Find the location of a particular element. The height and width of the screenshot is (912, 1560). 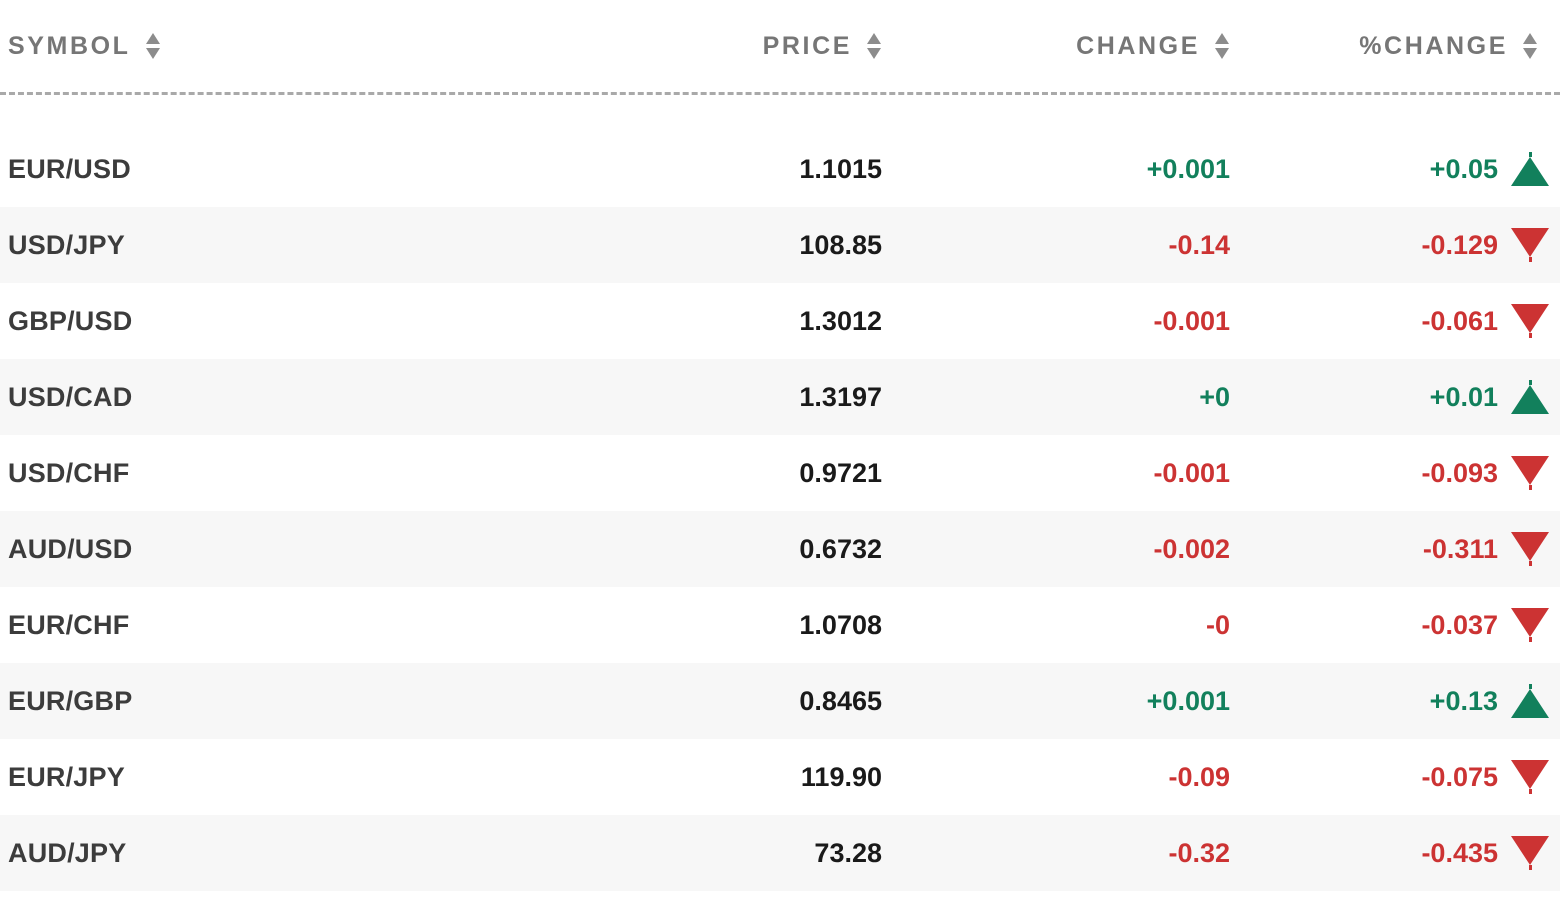

table-row: EUR/JPY 119.90 -0.09 -0.075 is located at coordinates (780, 777).